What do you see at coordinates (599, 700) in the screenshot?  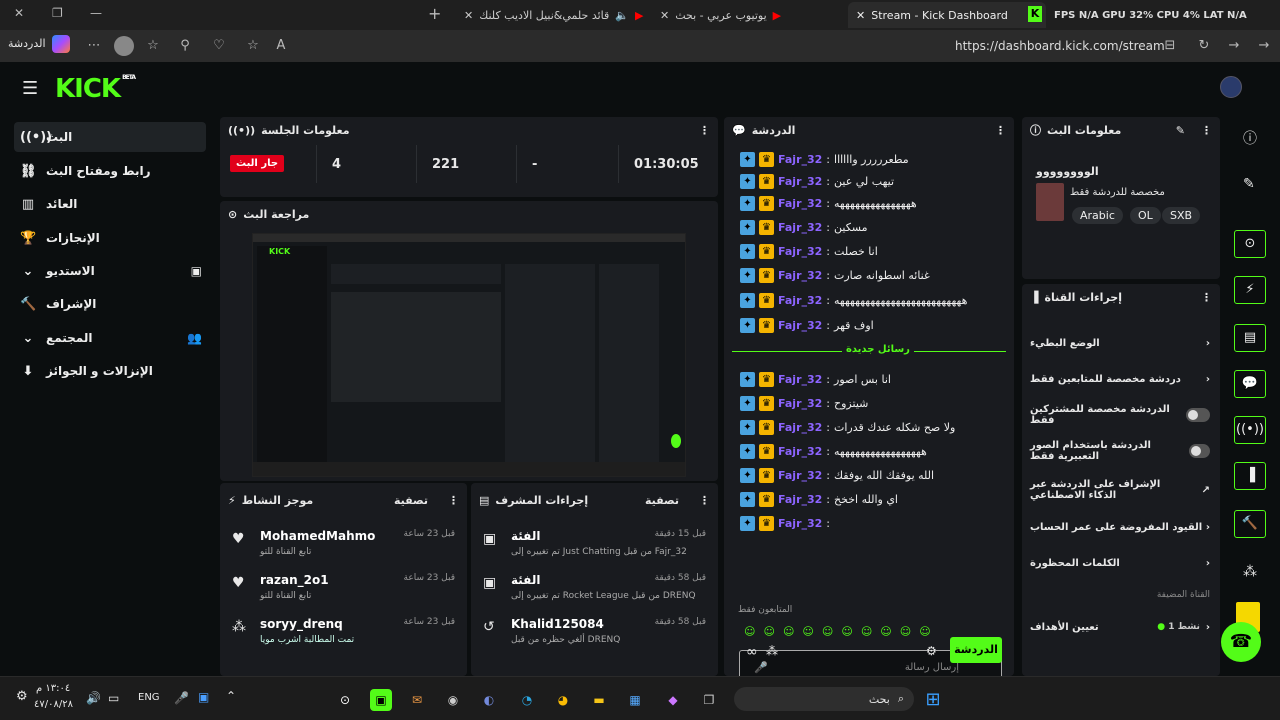 I see `folder-icon: ▬` at bounding box center [599, 700].